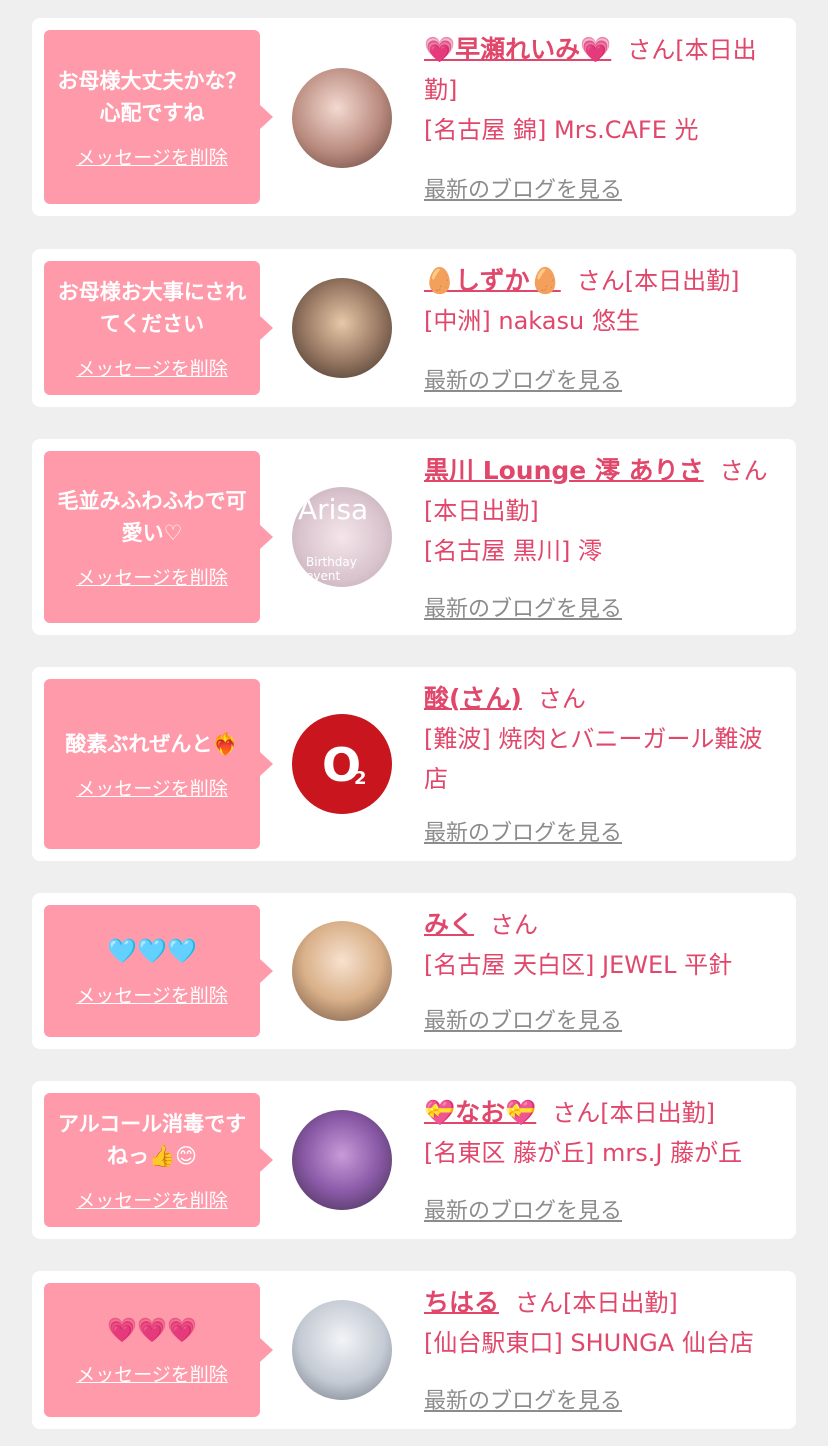  I want to click on cast-info: 🥚しずか🥚 さん[本日出勤] [中洲] nakasu 悠生, so click(605, 301).